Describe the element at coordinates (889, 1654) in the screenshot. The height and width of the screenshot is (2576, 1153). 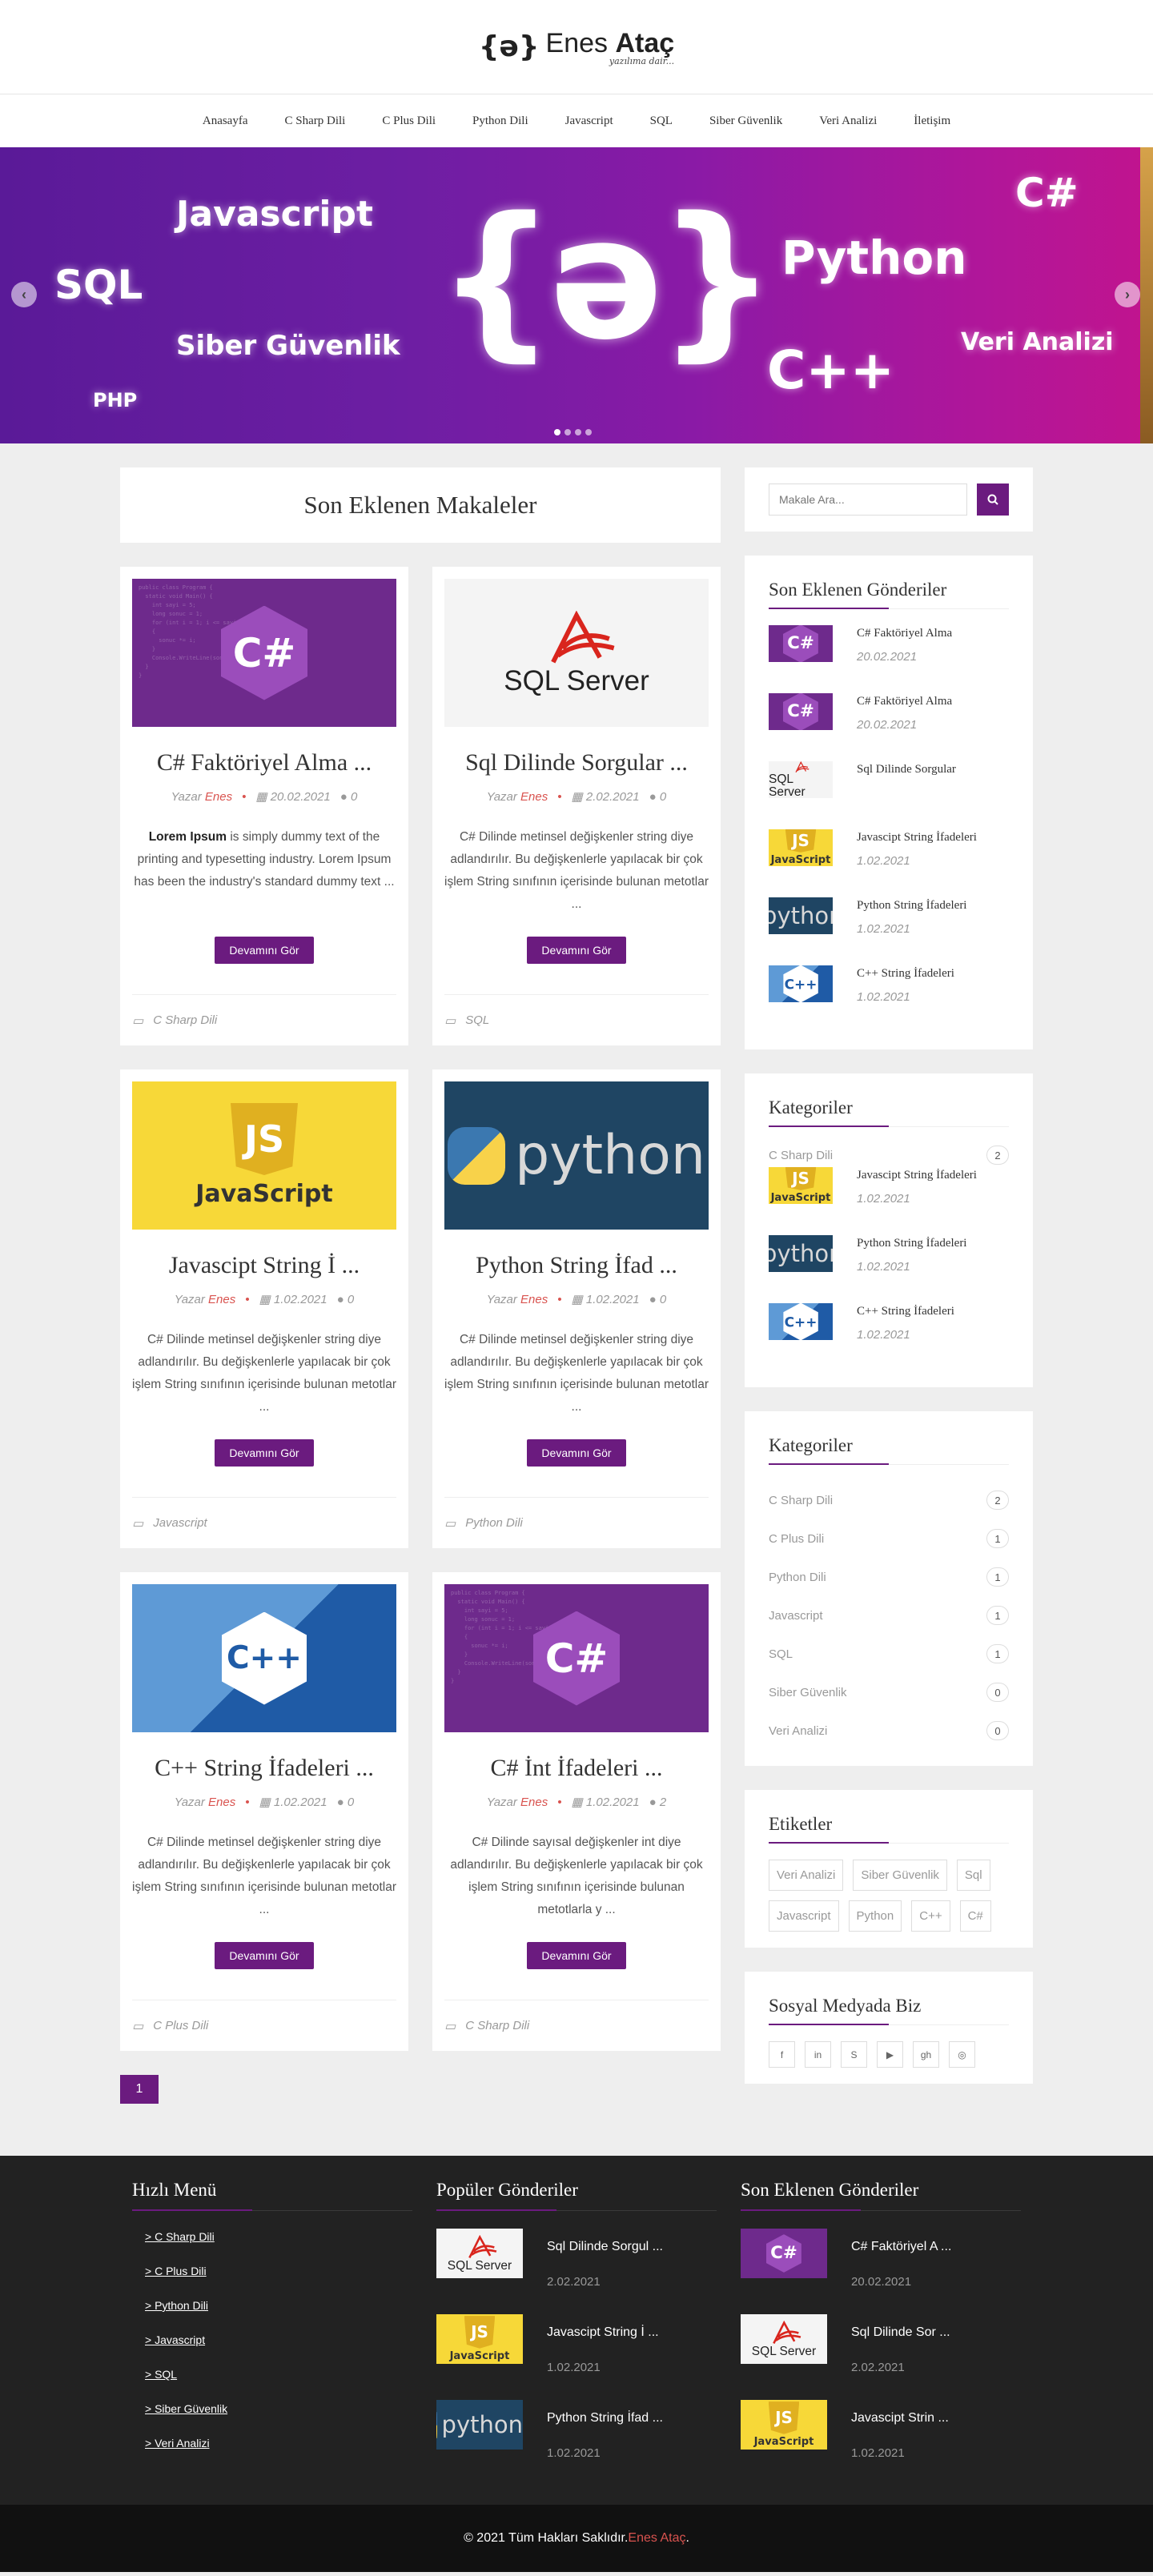
I see `category-item: SQL 1` at that location.